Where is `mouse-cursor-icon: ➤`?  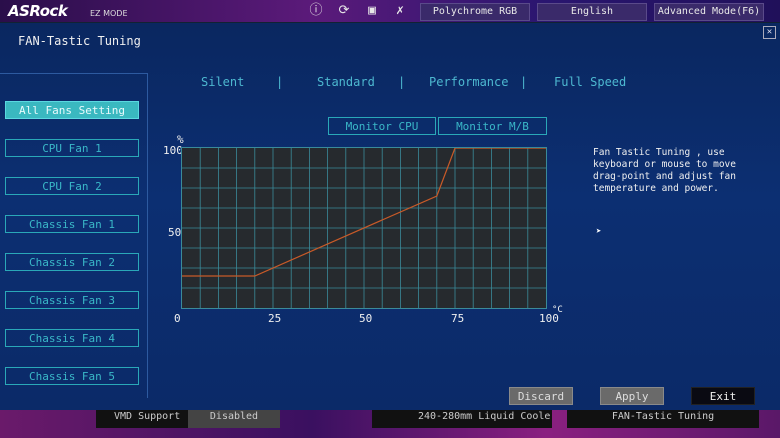
mouse-cursor-icon: ➤ is located at coordinates (599, 232).